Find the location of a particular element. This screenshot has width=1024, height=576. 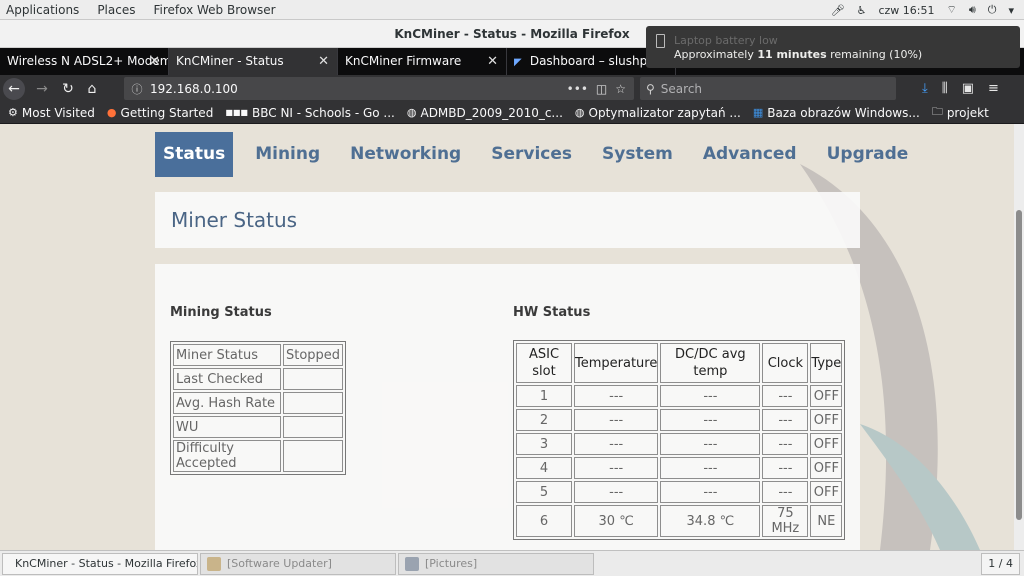

back-button: ← is located at coordinates (14, 88).